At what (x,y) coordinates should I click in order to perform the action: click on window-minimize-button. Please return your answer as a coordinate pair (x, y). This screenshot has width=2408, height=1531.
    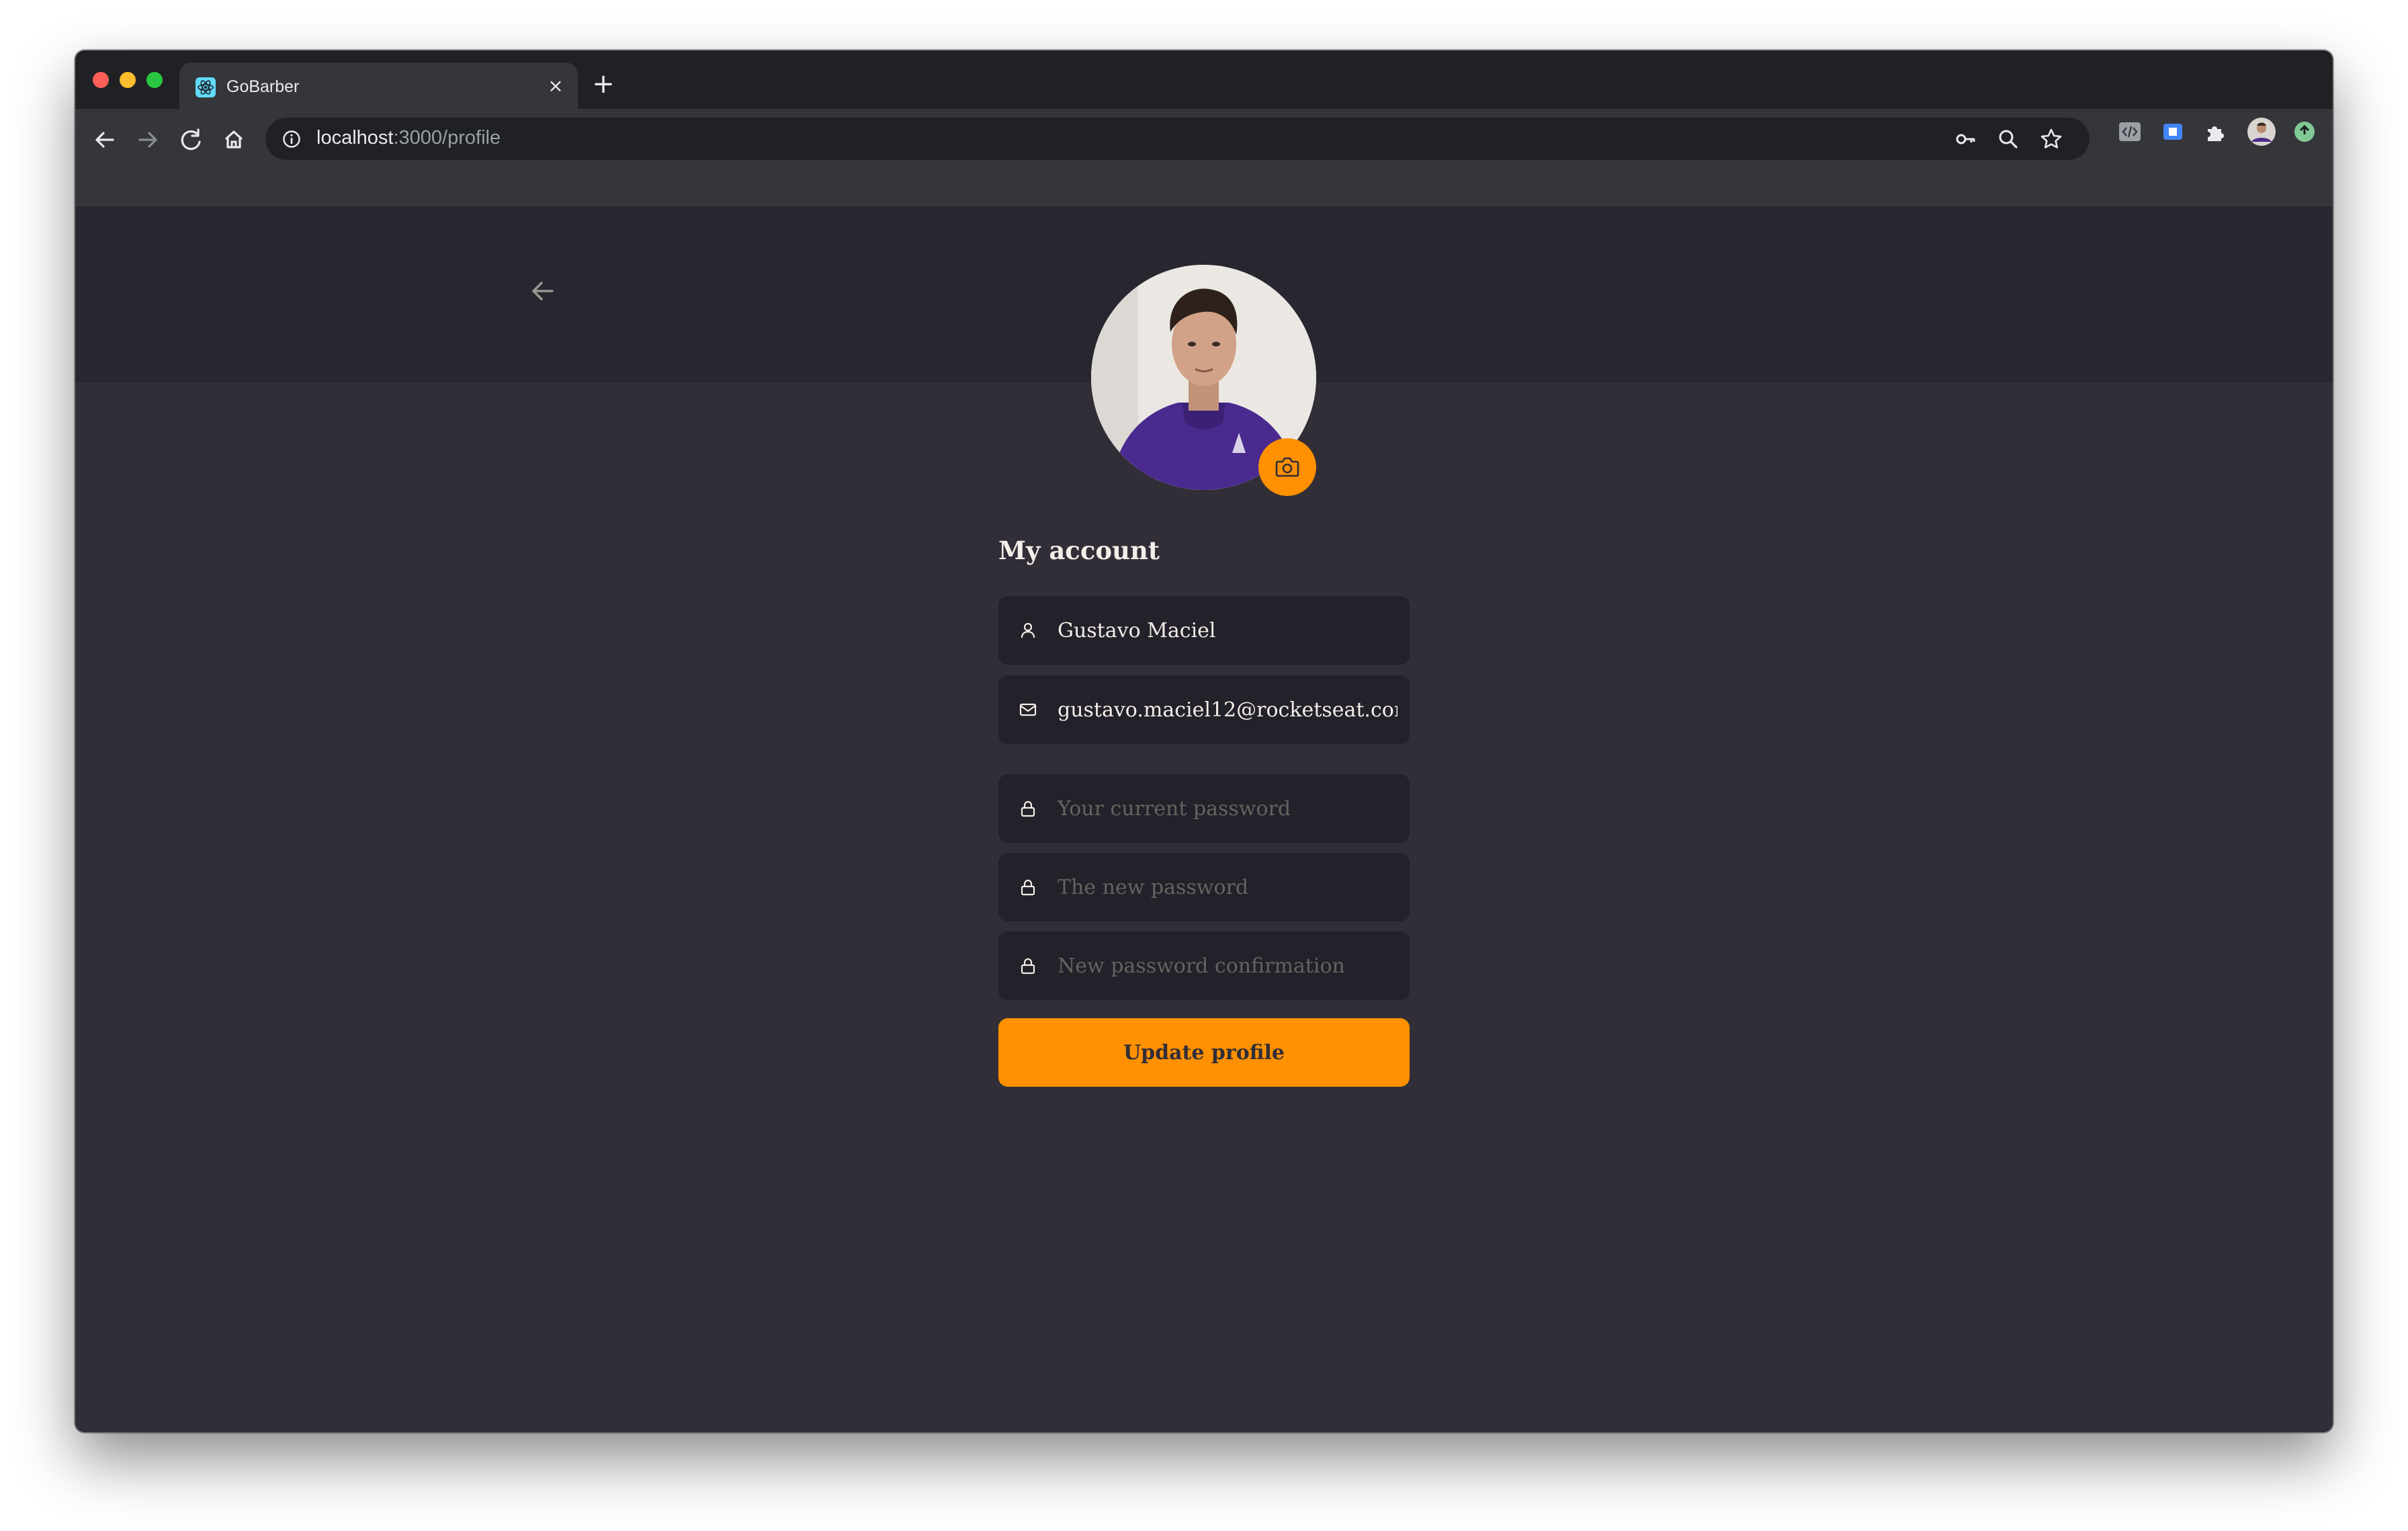
    Looking at the image, I should click on (128, 80).